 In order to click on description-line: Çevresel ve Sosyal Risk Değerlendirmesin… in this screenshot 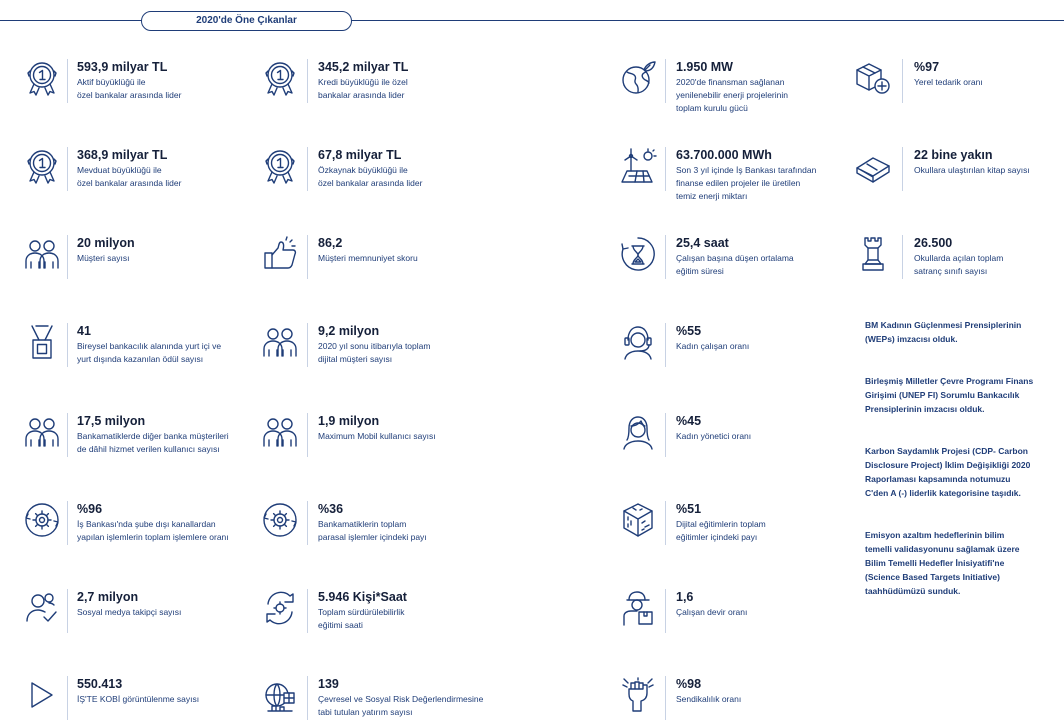, I will do `click(401, 699)`.